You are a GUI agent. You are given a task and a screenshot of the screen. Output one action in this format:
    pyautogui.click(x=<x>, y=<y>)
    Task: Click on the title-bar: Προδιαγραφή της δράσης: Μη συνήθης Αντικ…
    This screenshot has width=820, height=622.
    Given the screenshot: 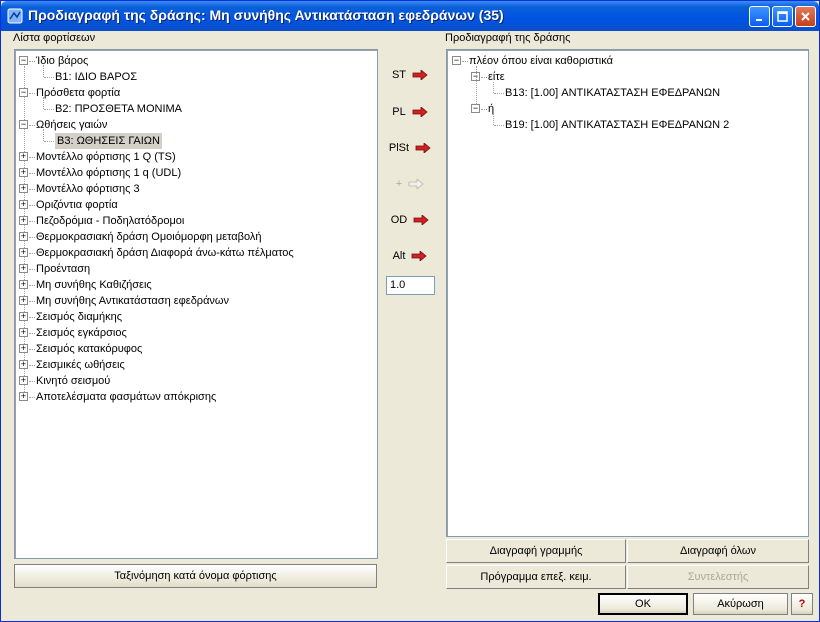 What is the action you would take?
    pyautogui.click(x=410, y=16)
    